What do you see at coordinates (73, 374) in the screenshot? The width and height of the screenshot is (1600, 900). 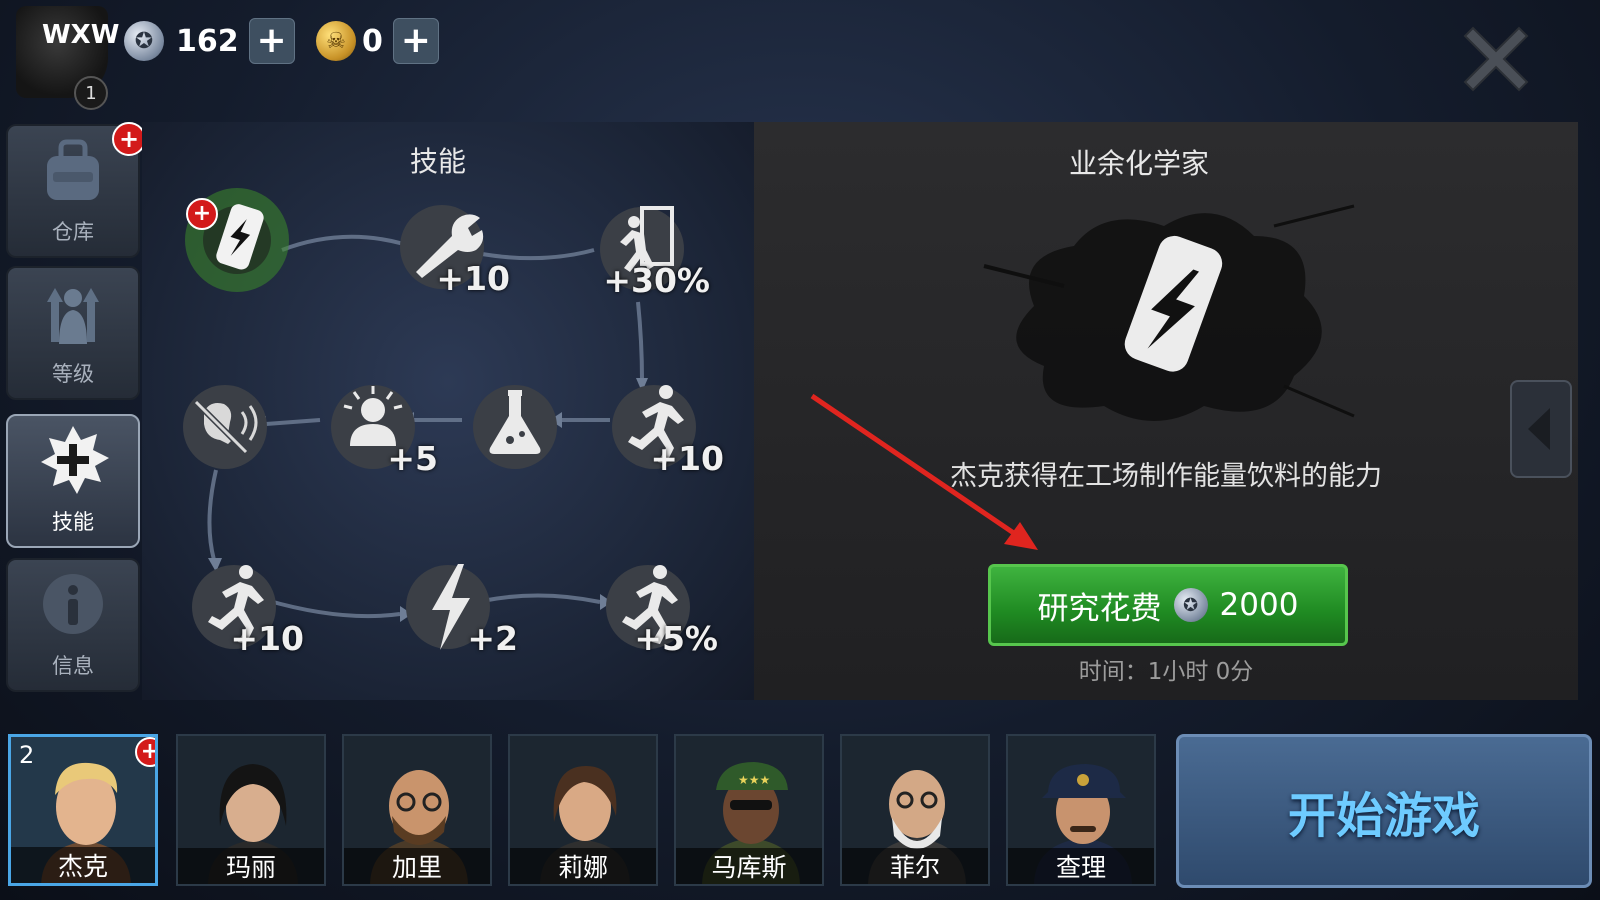 I see `nav-label: 等级` at bounding box center [73, 374].